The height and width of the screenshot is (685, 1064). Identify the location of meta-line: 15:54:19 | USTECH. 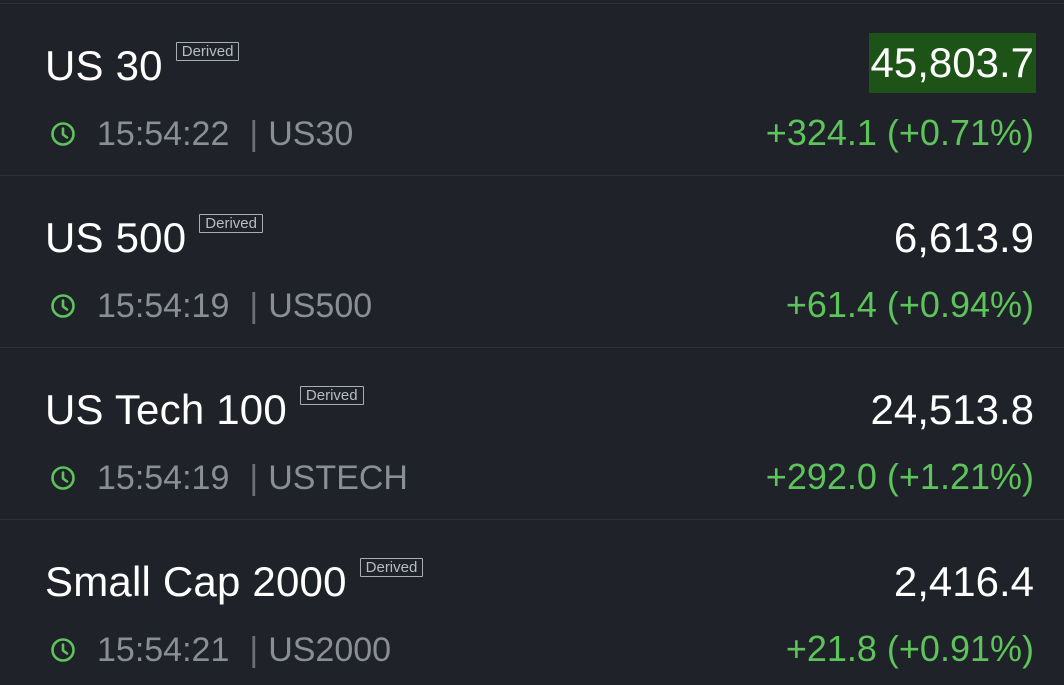
(229, 478).